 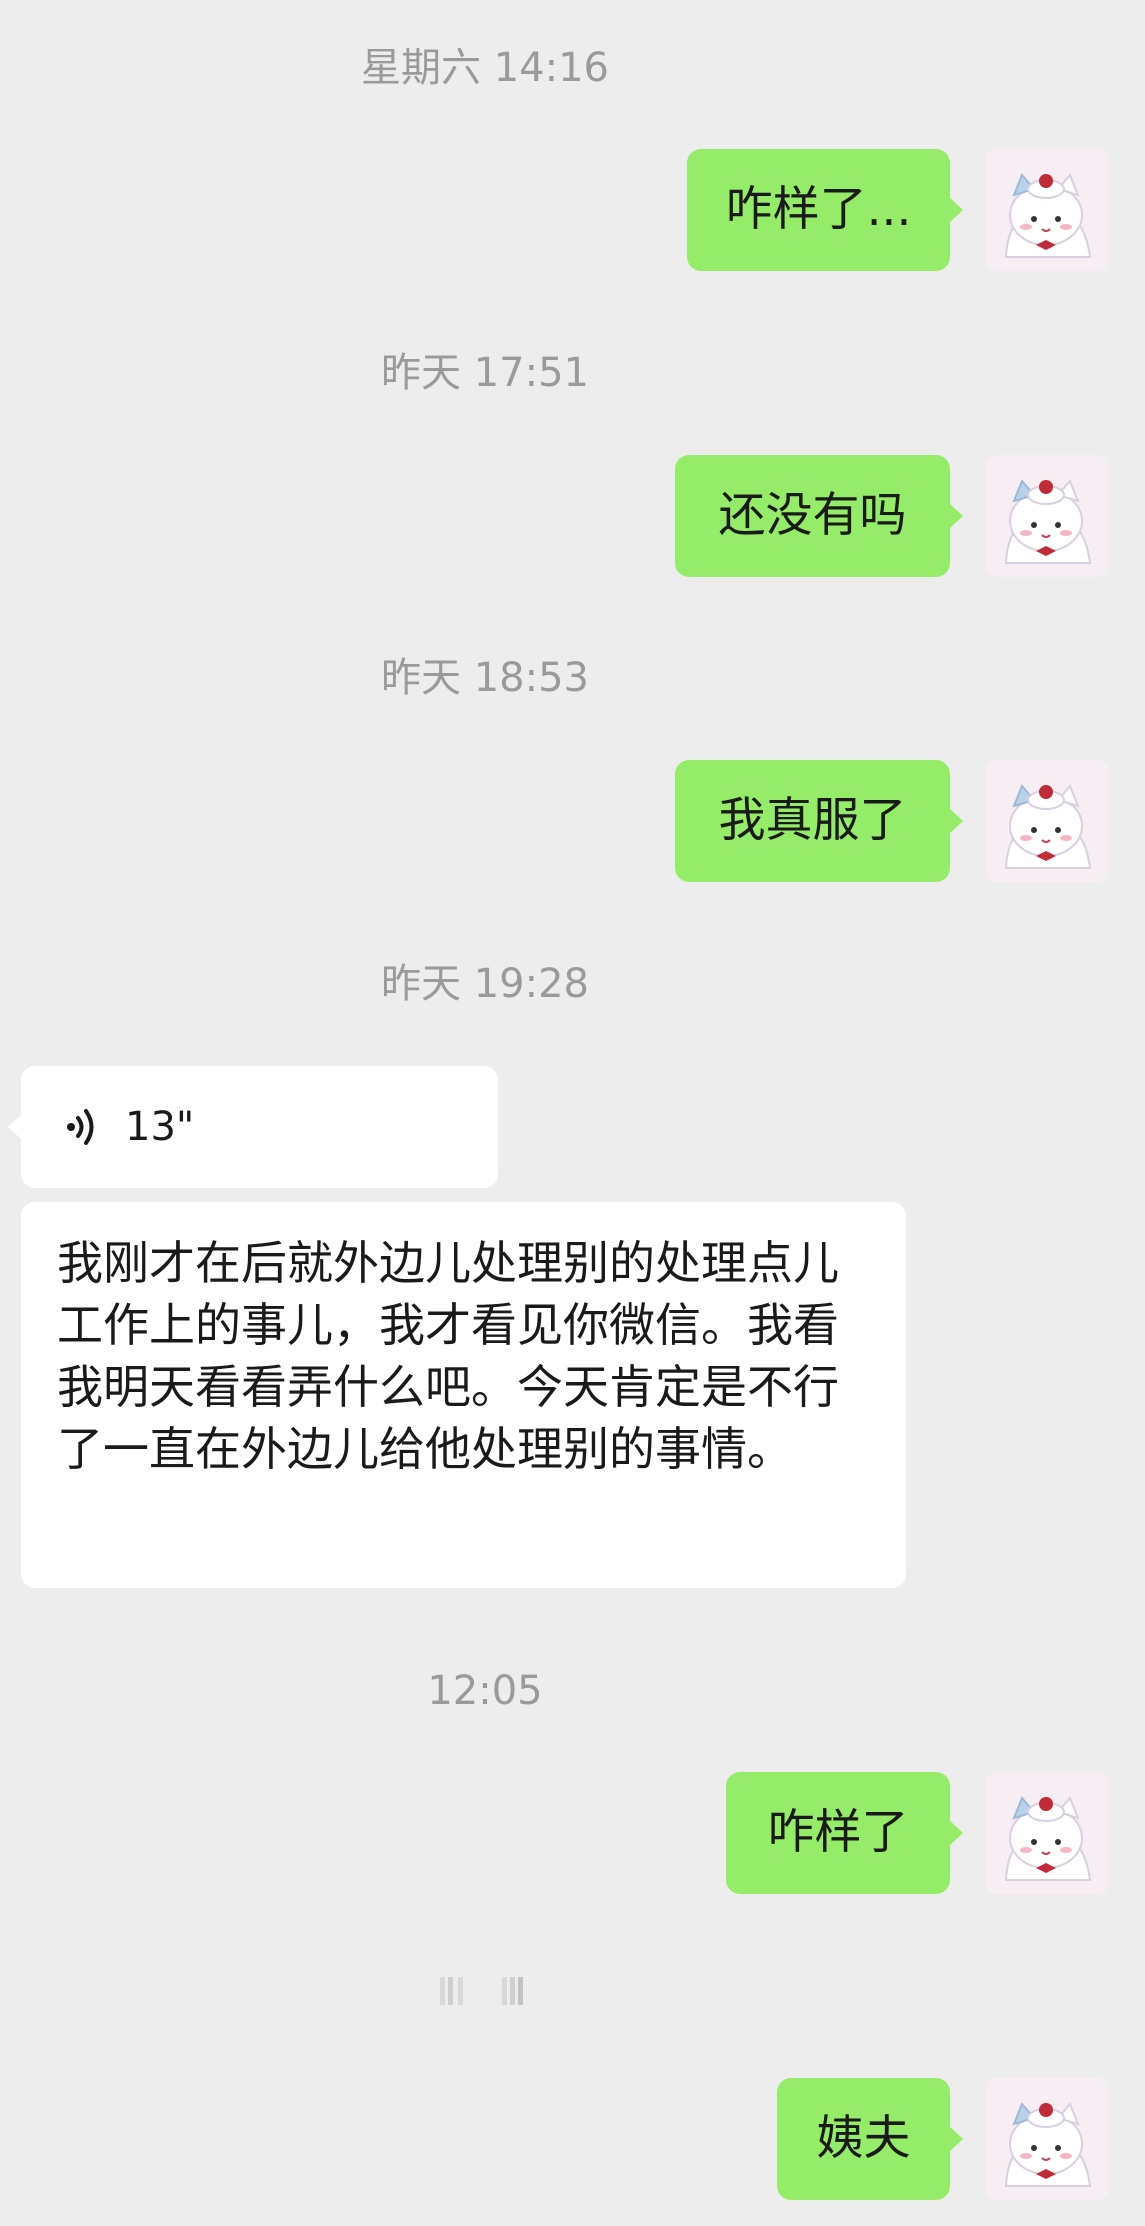 What do you see at coordinates (485, 1691) in the screenshot?
I see `timestamp: 12:05` at bounding box center [485, 1691].